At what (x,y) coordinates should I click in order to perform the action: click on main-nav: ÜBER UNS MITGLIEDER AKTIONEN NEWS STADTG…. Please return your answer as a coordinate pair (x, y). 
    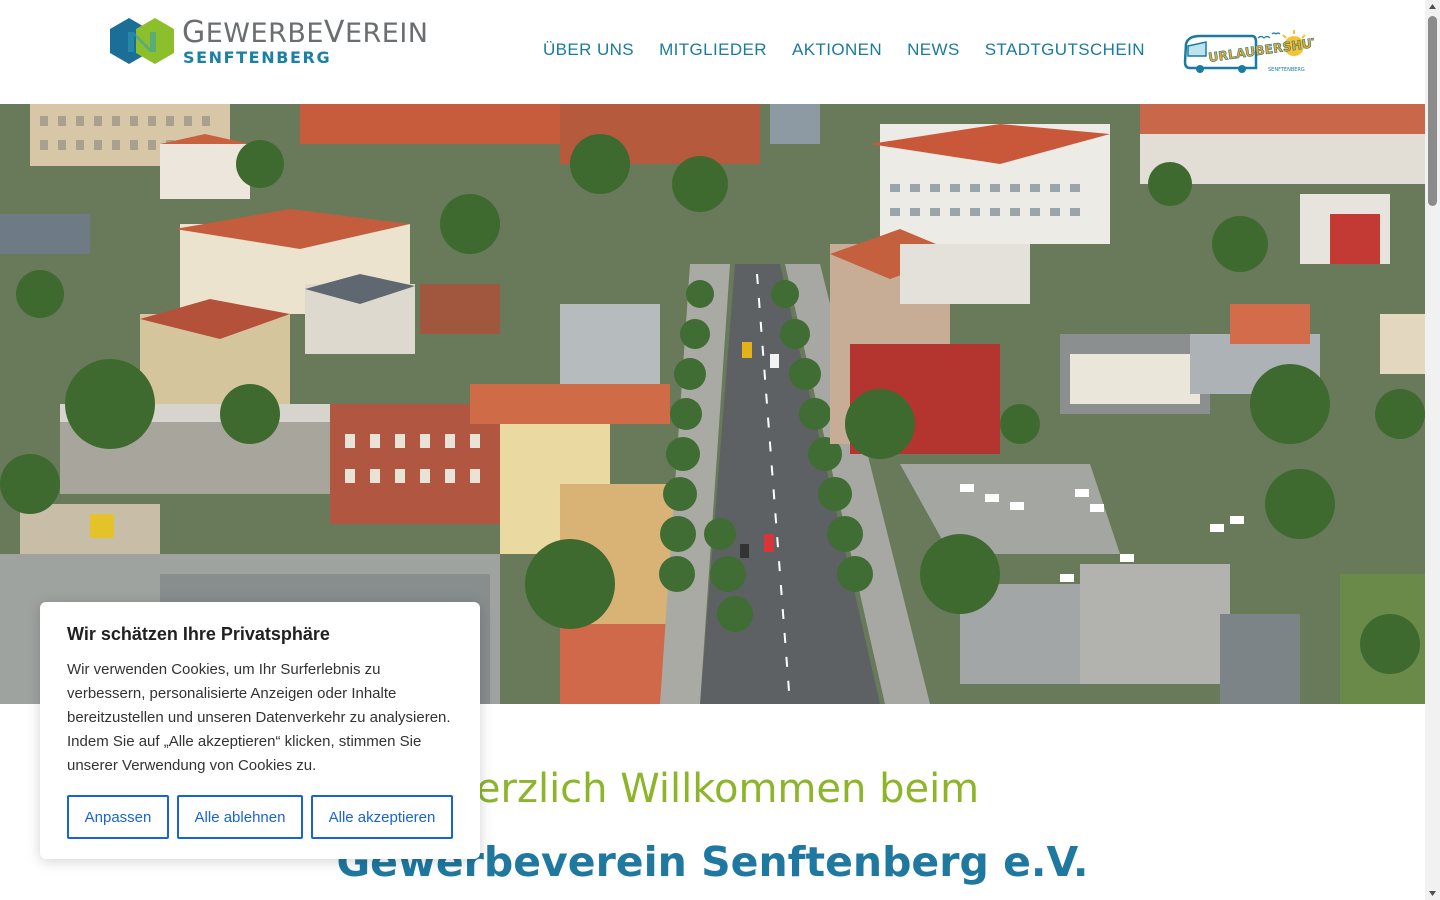
    Looking at the image, I should click on (844, 50).